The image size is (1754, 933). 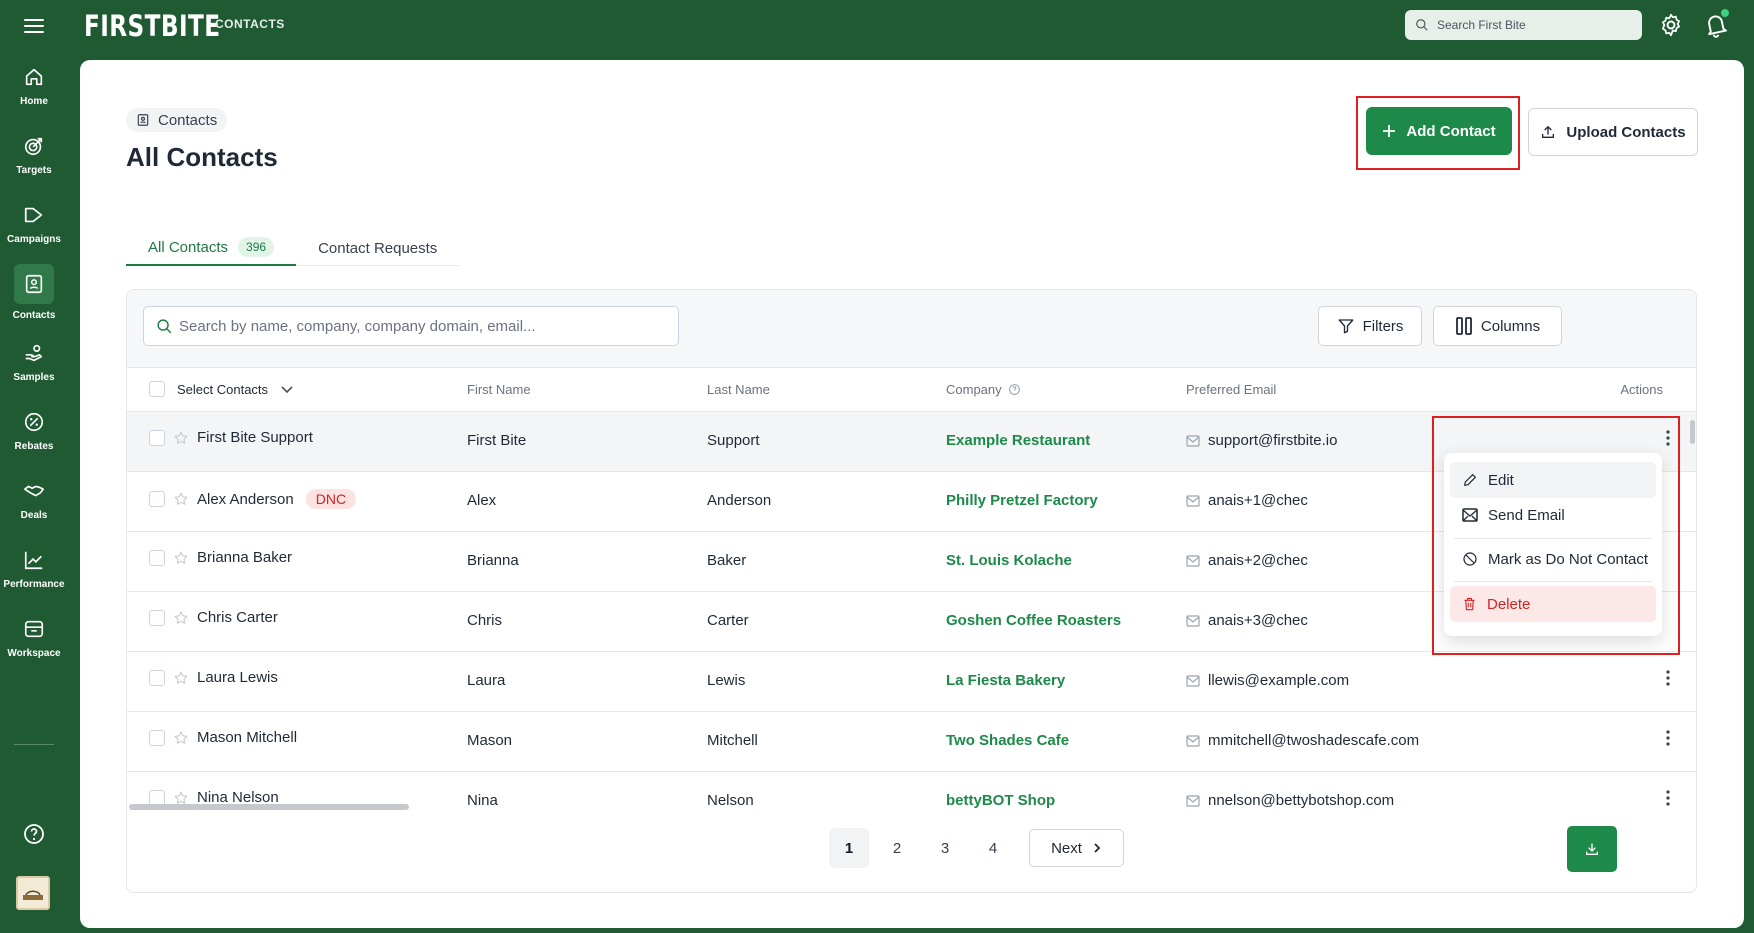 I want to click on sidebar-item-samples: Samples, so click(x=34, y=361).